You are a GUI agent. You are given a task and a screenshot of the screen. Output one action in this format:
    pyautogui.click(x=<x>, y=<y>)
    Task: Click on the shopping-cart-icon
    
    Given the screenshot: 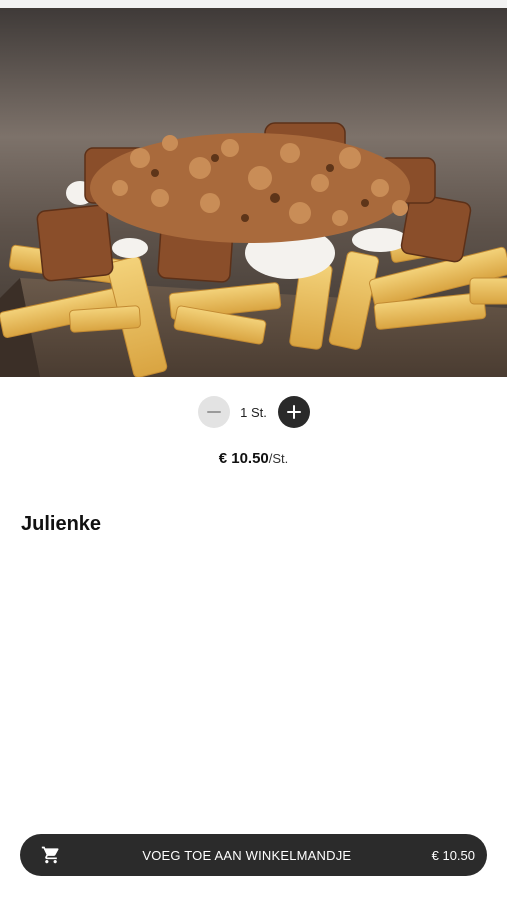 What is the action you would take?
    pyautogui.click(x=51, y=855)
    